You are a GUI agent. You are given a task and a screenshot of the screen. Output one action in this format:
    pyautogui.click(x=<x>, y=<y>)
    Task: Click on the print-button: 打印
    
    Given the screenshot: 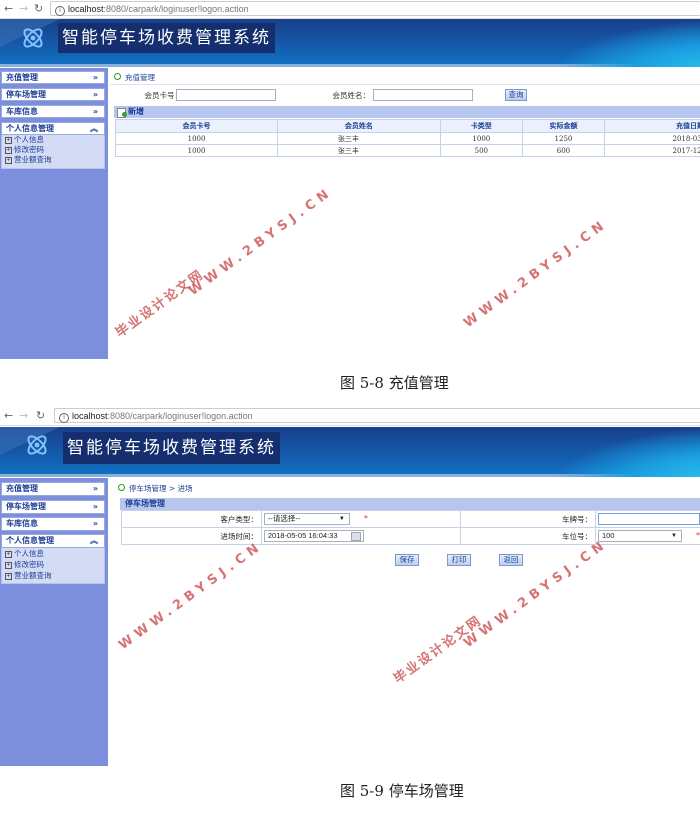 What is the action you would take?
    pyautogui.click(x=459, y=560)
    